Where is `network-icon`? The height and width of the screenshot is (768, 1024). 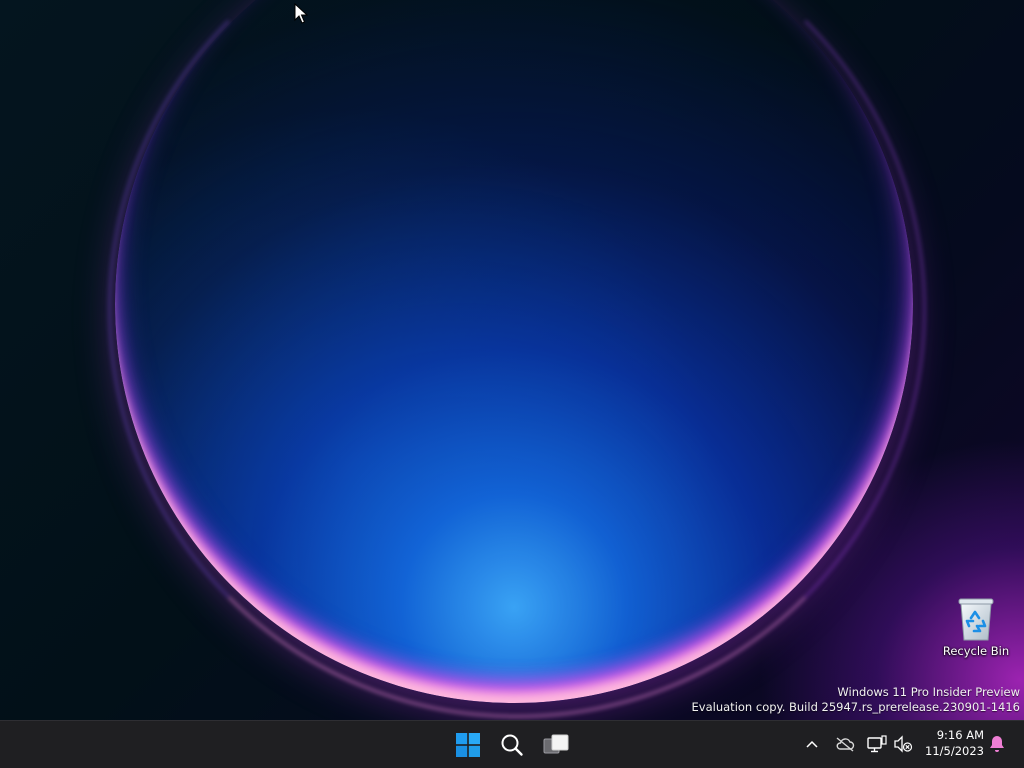
network-icon is located at coordinates (877, 744).